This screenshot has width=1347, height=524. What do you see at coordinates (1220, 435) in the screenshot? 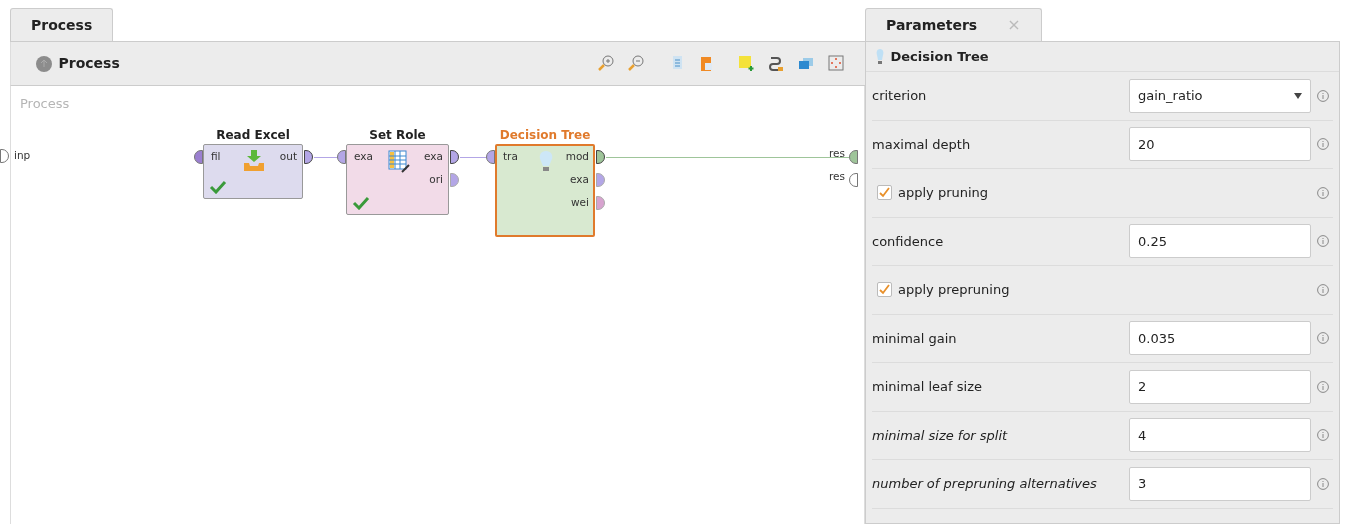
I see `input-field: 4` at bounding box center [1220, 435].